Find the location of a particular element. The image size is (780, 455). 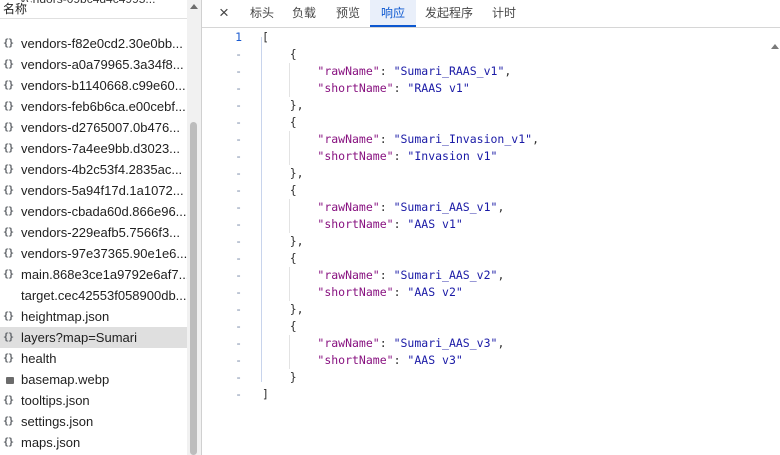

code-text: "shortName": "Invasion v1" is located at coordinates (379, 156).